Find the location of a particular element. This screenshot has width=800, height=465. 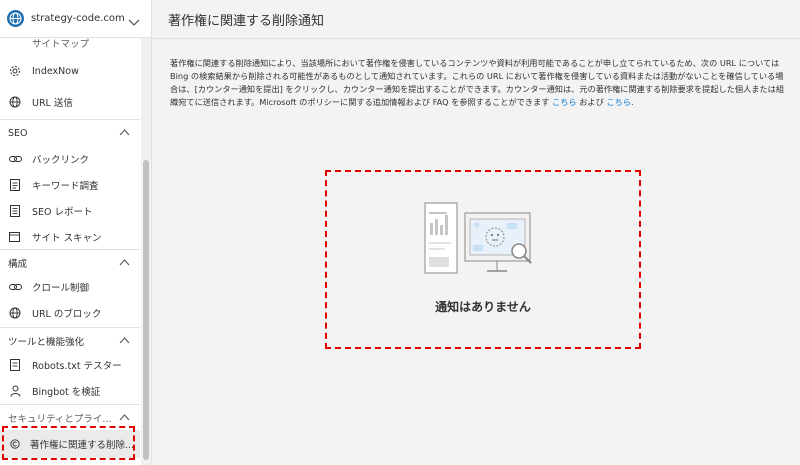

scan-icon is located at coordinates (15, 237).